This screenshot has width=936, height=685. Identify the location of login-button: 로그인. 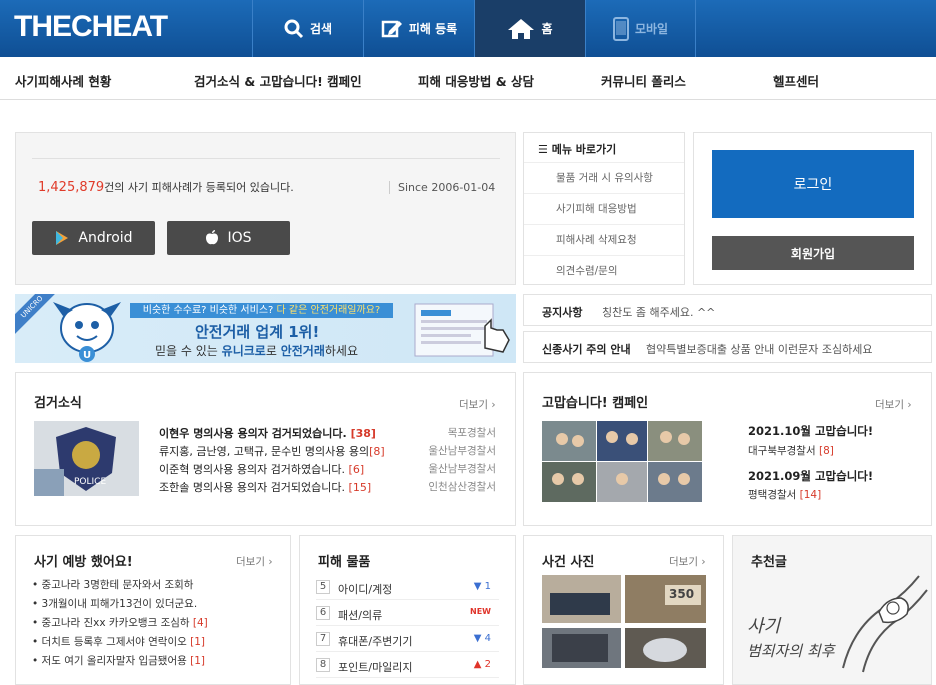
(813, 184).